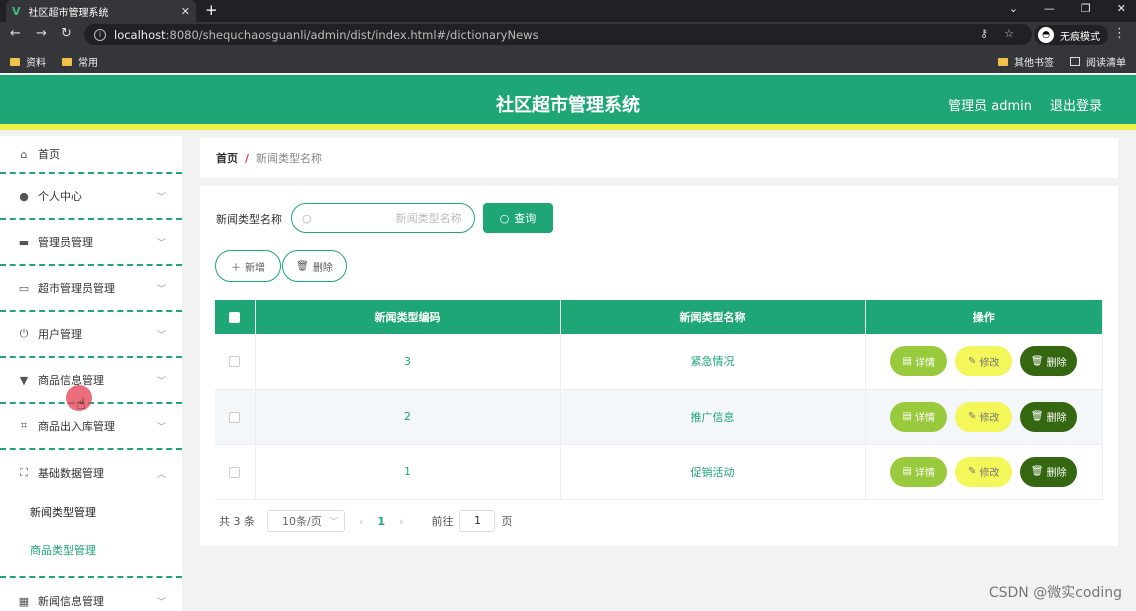 Image resolution: width=1136 pixels, height=611 pixels. What do you see at coordinates (984, 33) in the screenshot?
I see `key-icon: ⚷` at bounding box center [984, 33].